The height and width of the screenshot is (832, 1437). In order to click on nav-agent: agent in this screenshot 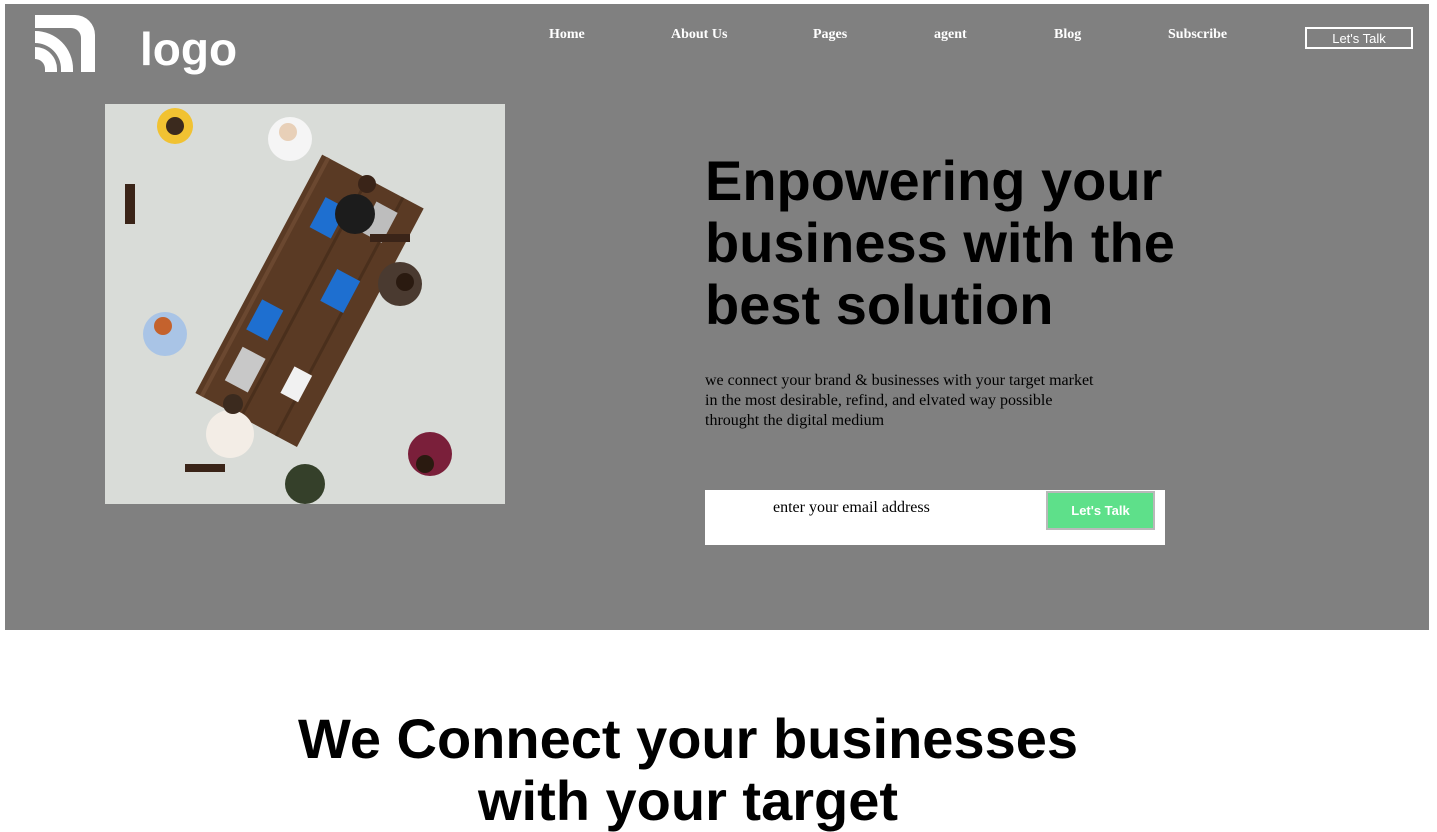, I will do `click(950, 35)`.